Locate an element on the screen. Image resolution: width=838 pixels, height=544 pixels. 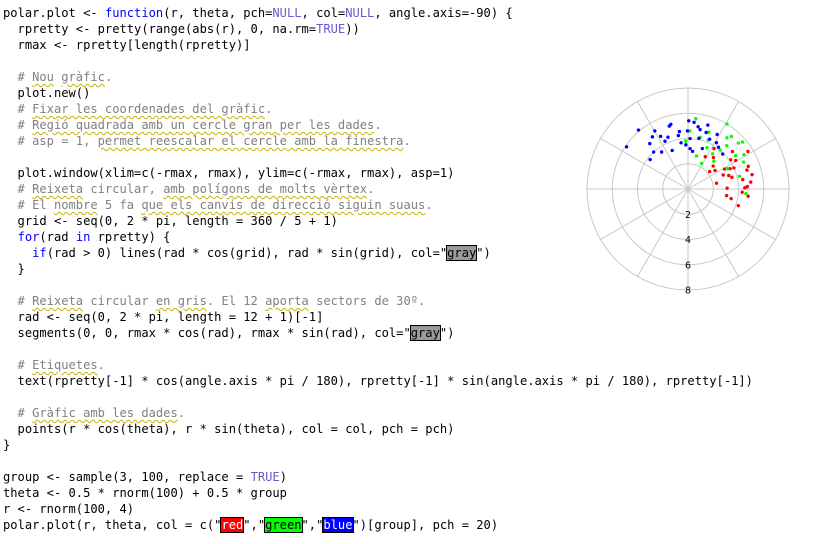
code-token: function is located at coordinates (134, 13).